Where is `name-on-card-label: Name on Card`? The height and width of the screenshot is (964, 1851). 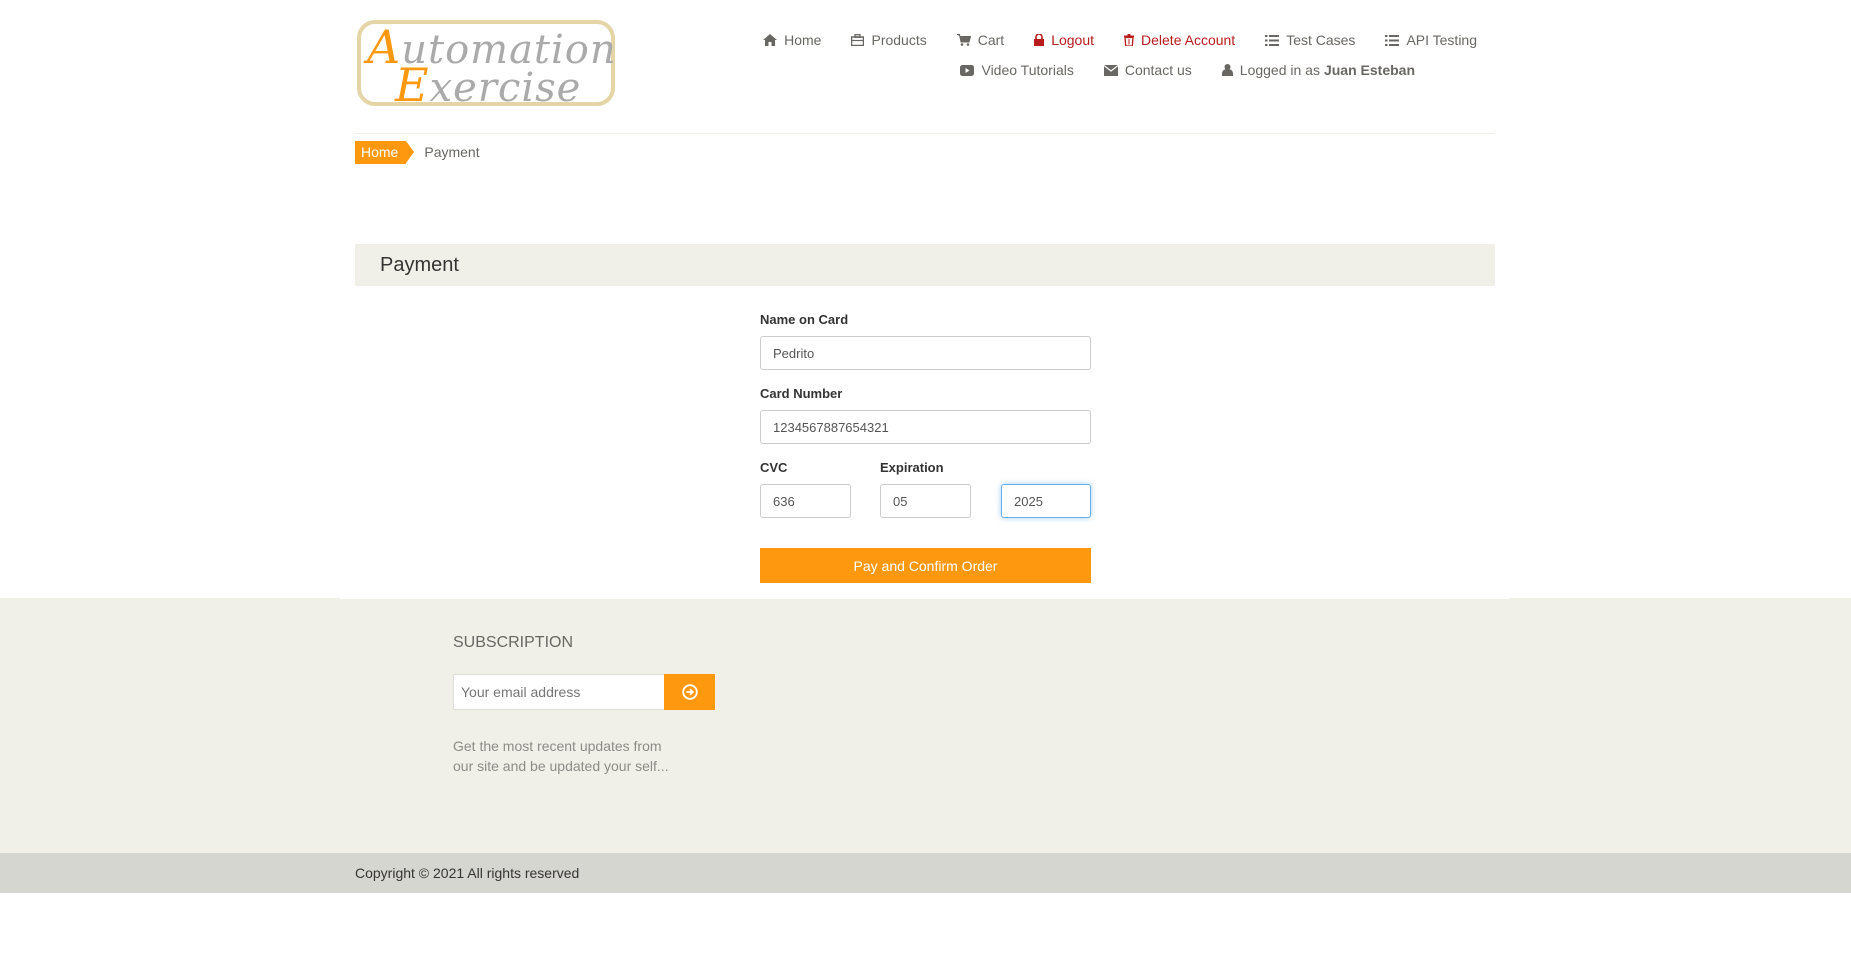
name-on-card-label: Name on Card is located at coordinates (804, 319).